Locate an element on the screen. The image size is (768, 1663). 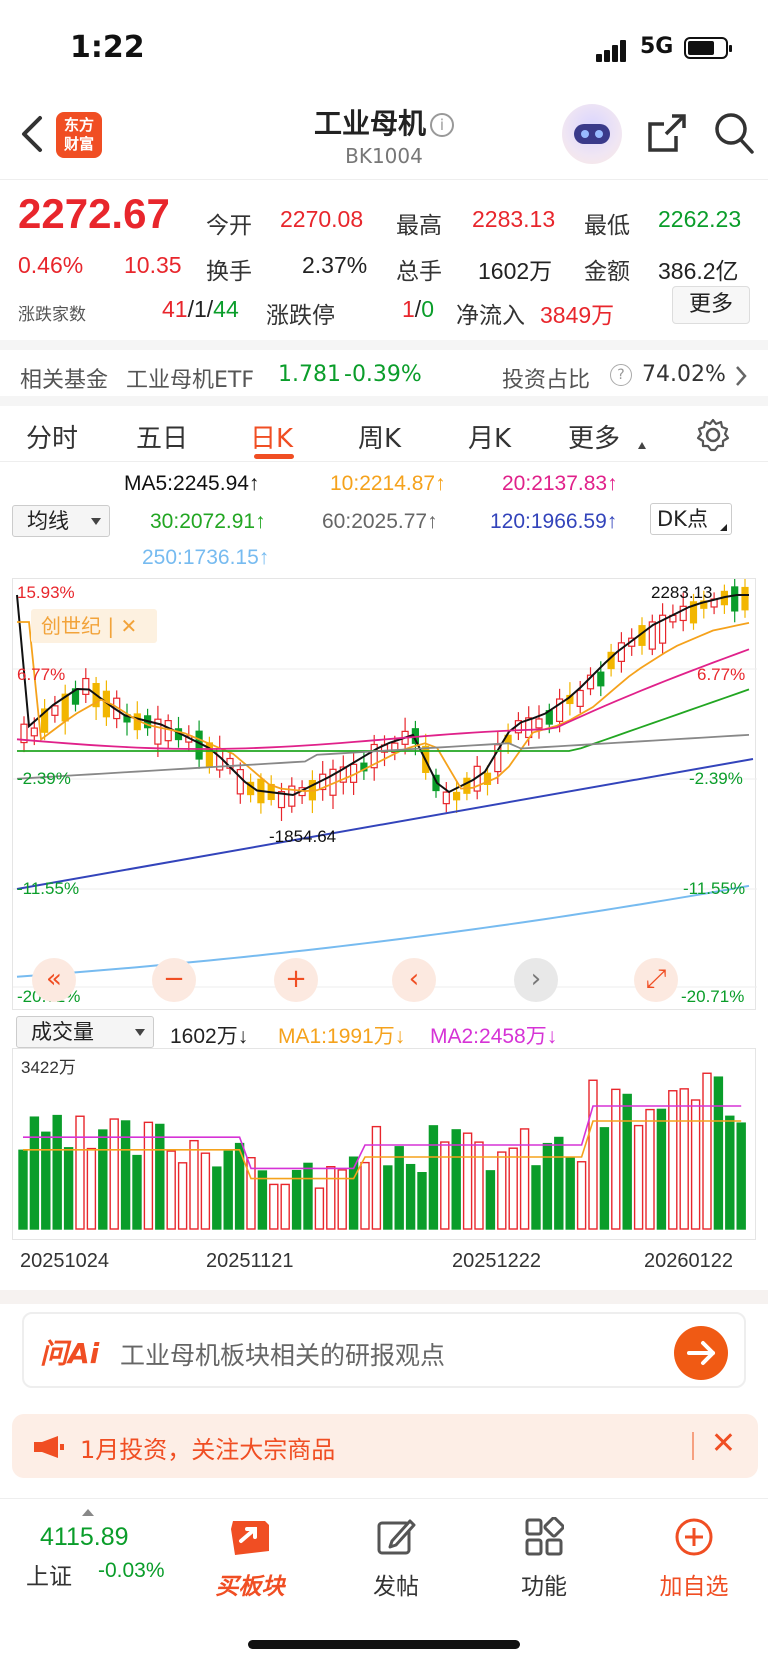
arrow-right-icon is located at coordinates (701, 1353).